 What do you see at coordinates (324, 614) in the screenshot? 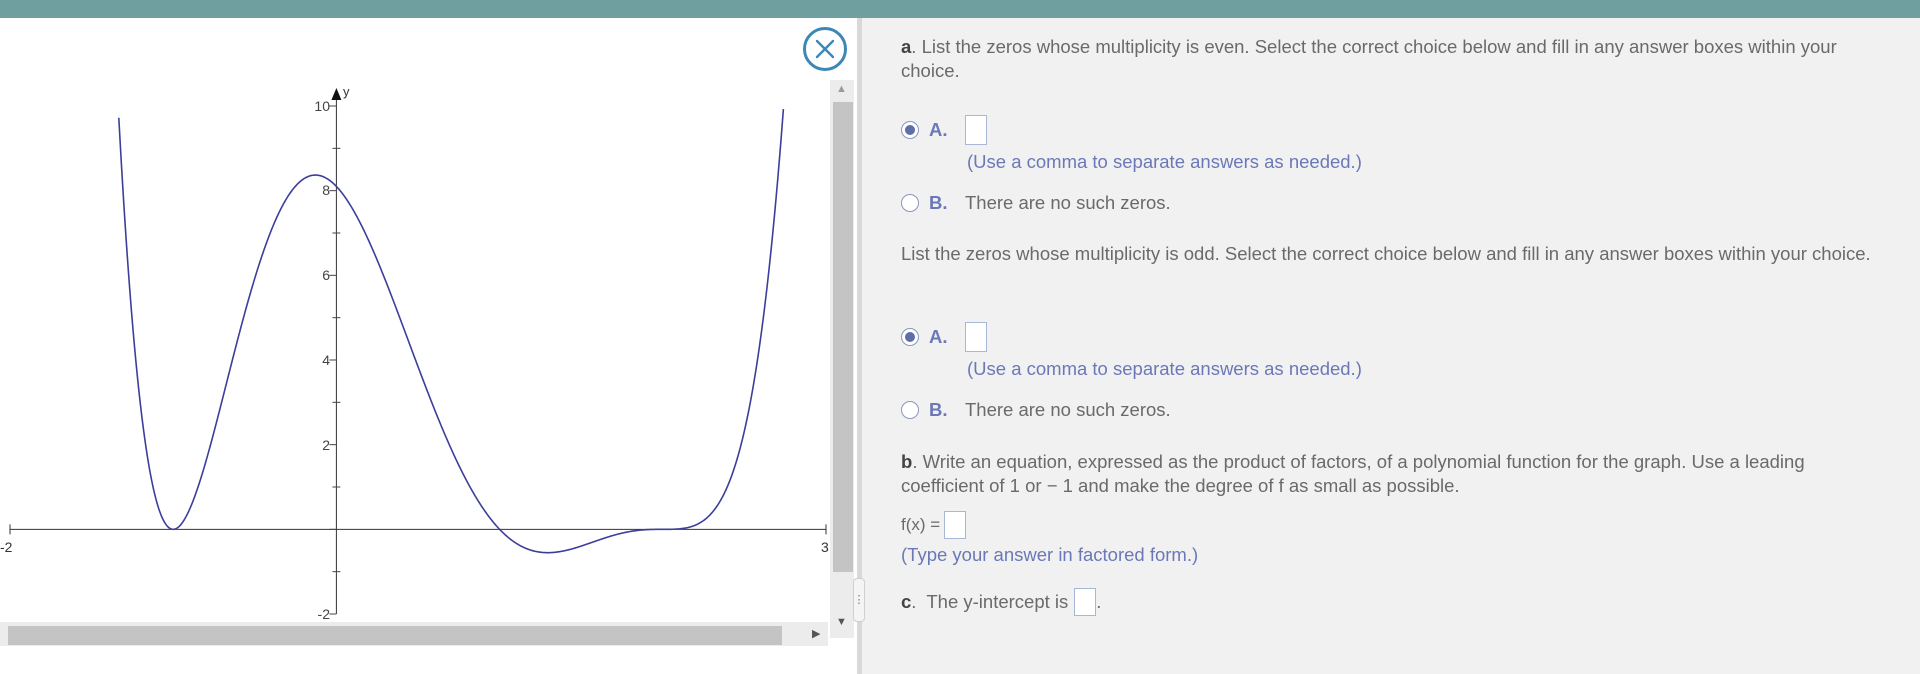
I see `y-tick-label-neg2: -2` at bounding box center [324, 614].